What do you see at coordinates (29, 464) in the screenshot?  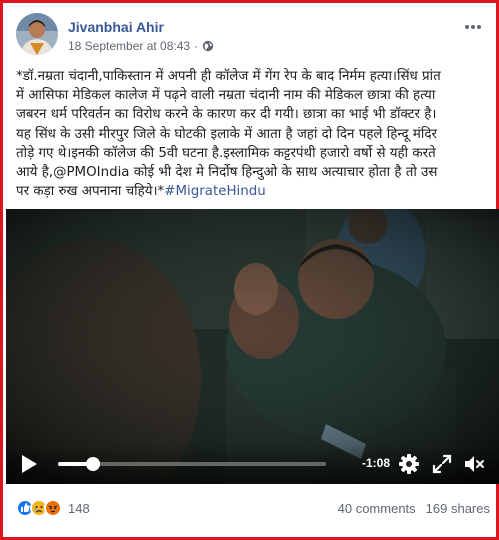 I see `play-icon` at bounding box center [29, 464].